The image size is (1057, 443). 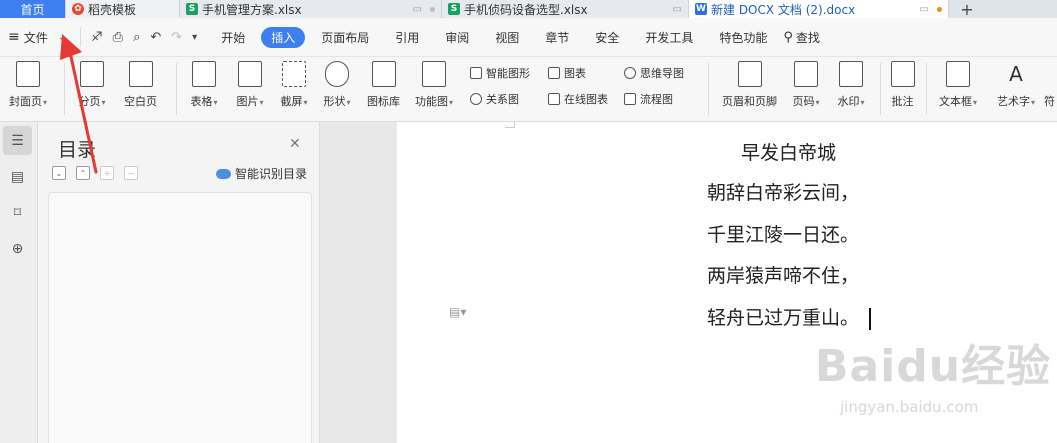 What do you see at coordinates (141, 85) in the screenshot?
I see `blank-page-button: 空白页` at bounding box center [141, 85].